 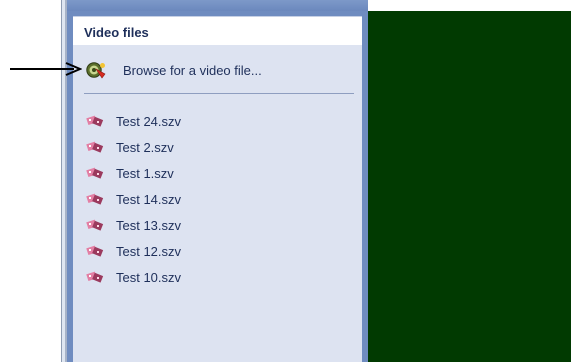 I want to click on browse-video-icon, so click(x=96, y=70).